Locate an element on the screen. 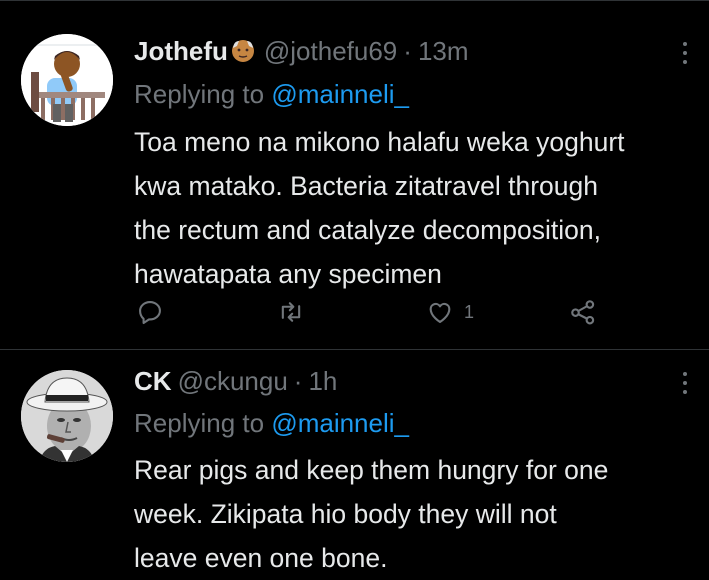 This screenshot has height=580, width=709. reply-icon is located at coordinates (150, 313).